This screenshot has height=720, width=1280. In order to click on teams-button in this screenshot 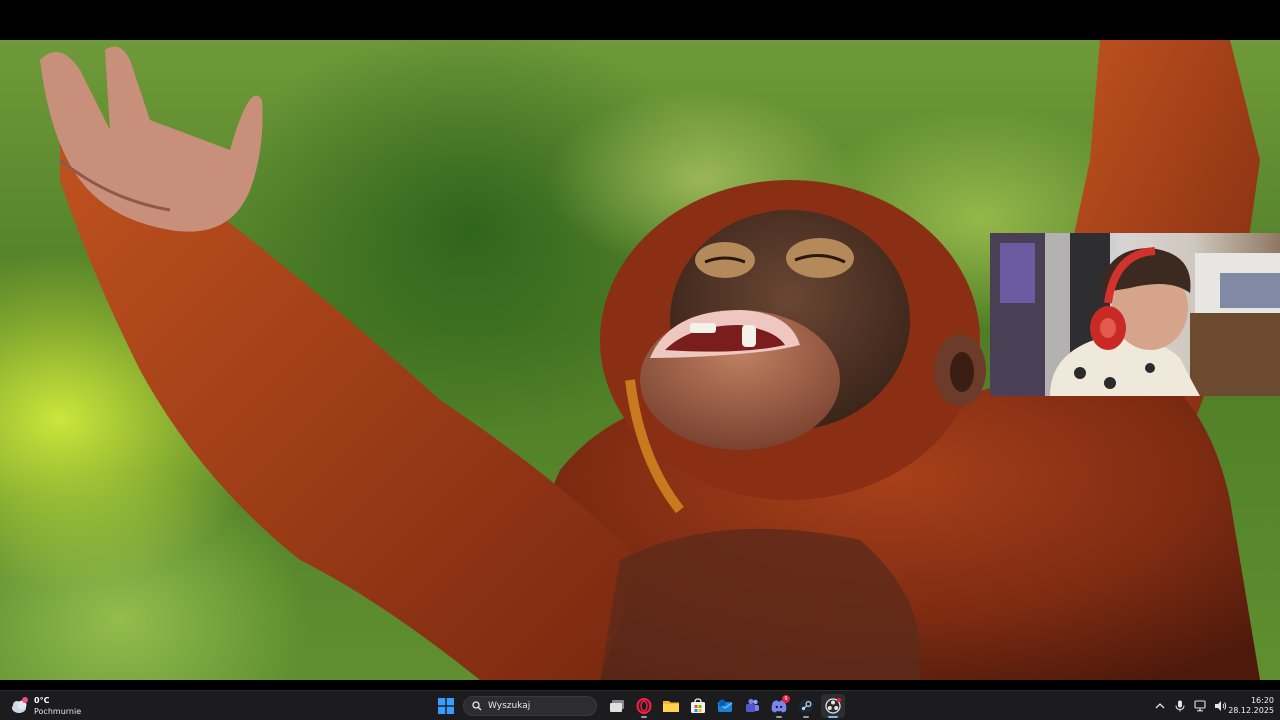, I will do `click(752, 706)`.